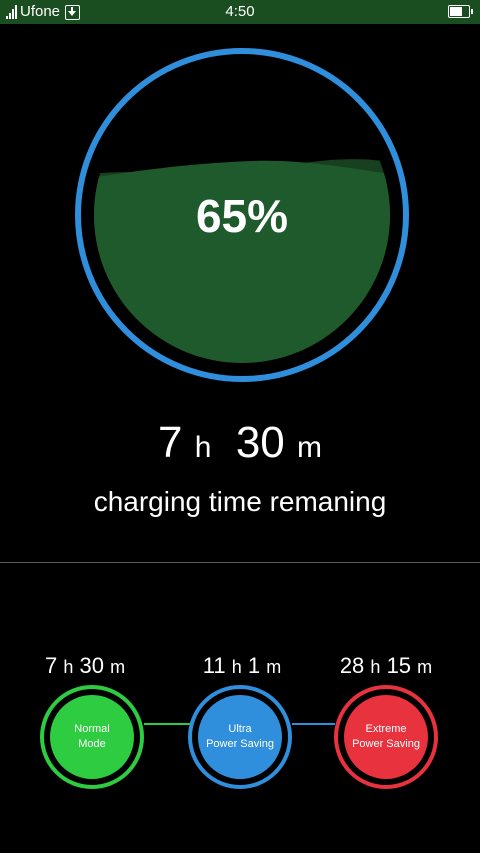 This screenshot has width=480, height=853. Describe the element at coordinates (167, 724) in the screenshot. I see `connector-normal-ultra` at that location.